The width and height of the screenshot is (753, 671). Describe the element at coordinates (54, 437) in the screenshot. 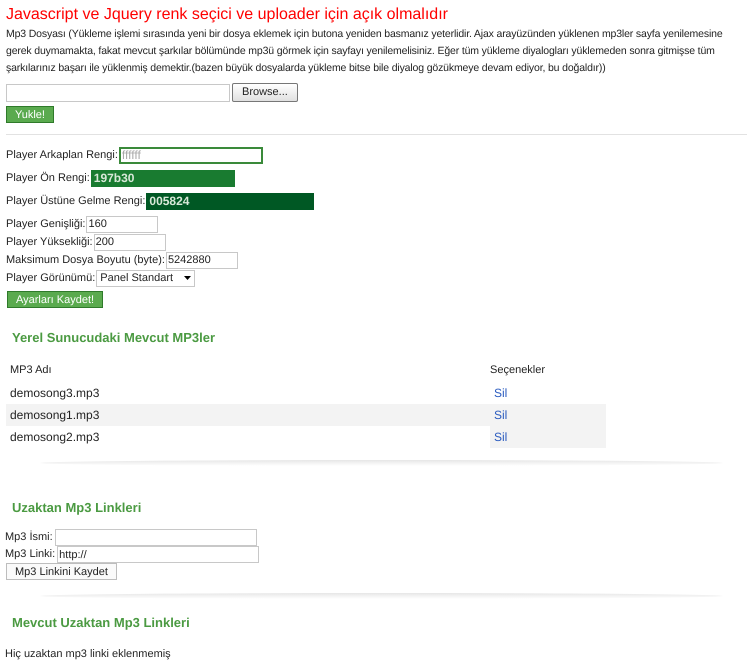

I see `table-cell-text: demosong2.mp3` at that location.